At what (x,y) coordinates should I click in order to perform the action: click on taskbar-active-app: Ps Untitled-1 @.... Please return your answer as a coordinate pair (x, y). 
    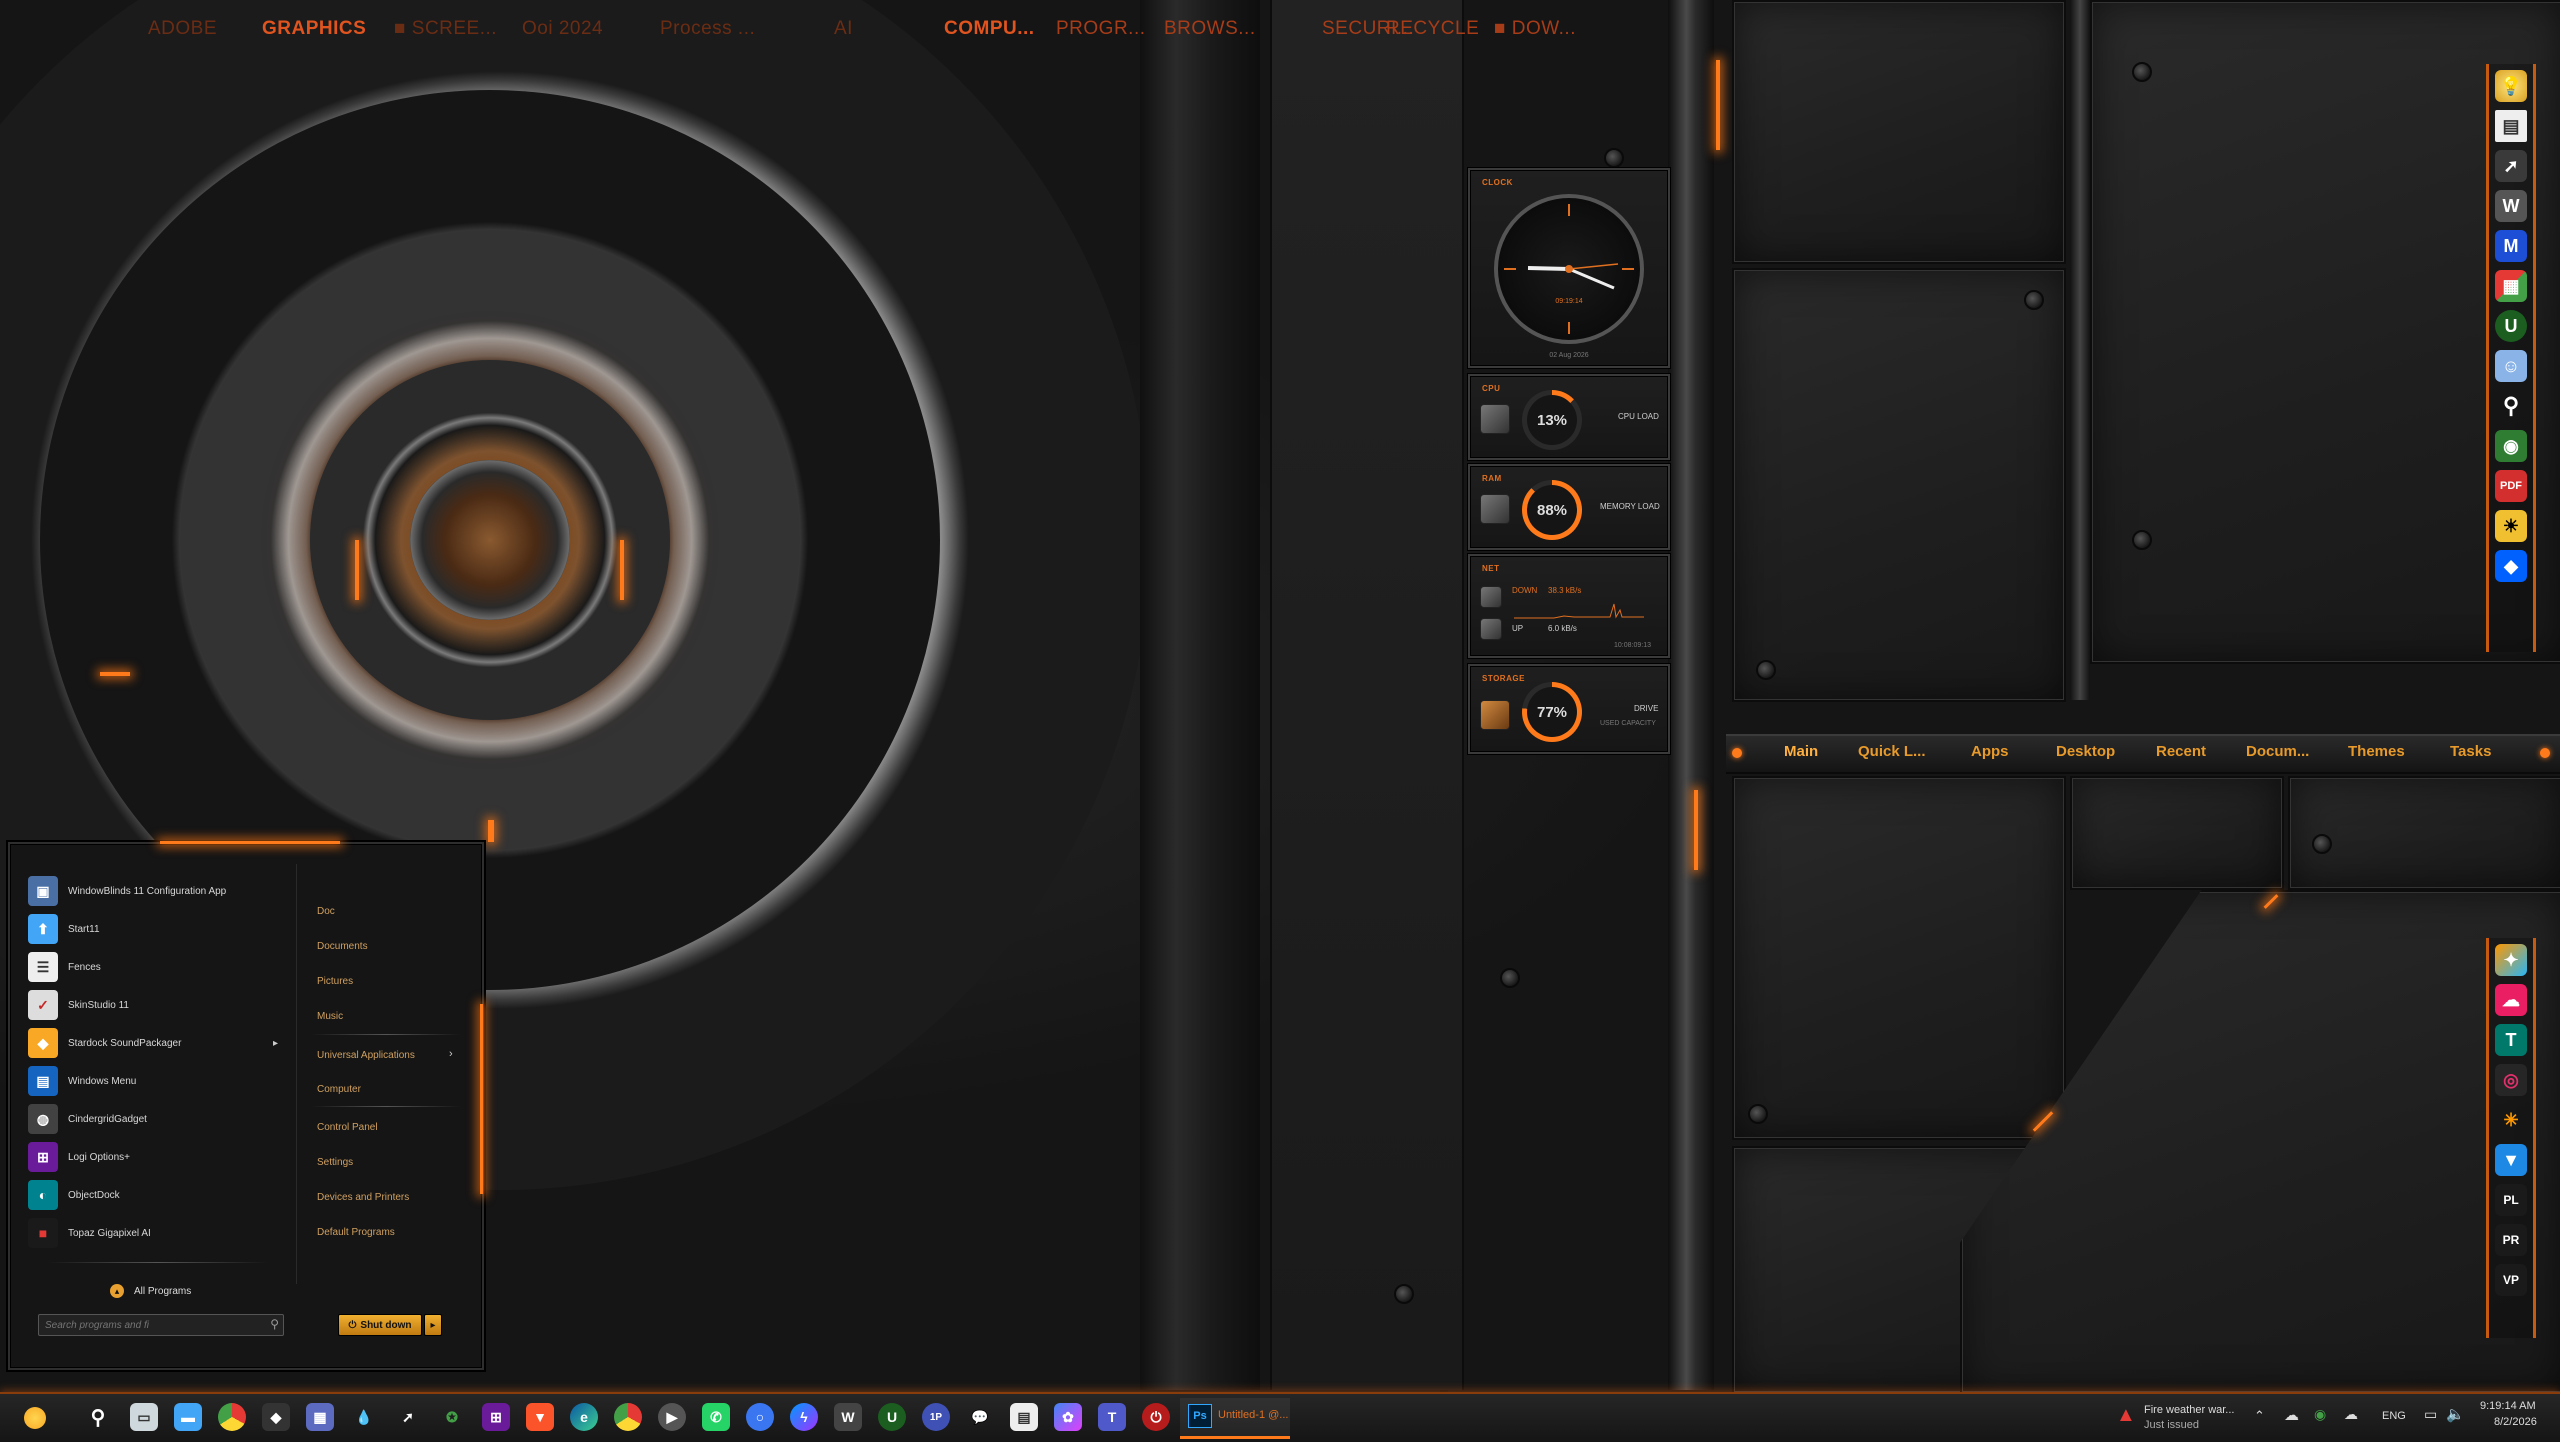
    Looking at the image, I should click on (1235, 1418).